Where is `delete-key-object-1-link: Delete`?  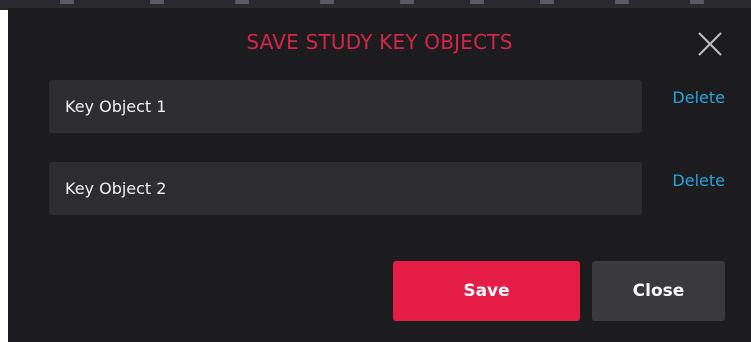
delete-key-object-1-link: Delete is located at coordinates (698, 97).